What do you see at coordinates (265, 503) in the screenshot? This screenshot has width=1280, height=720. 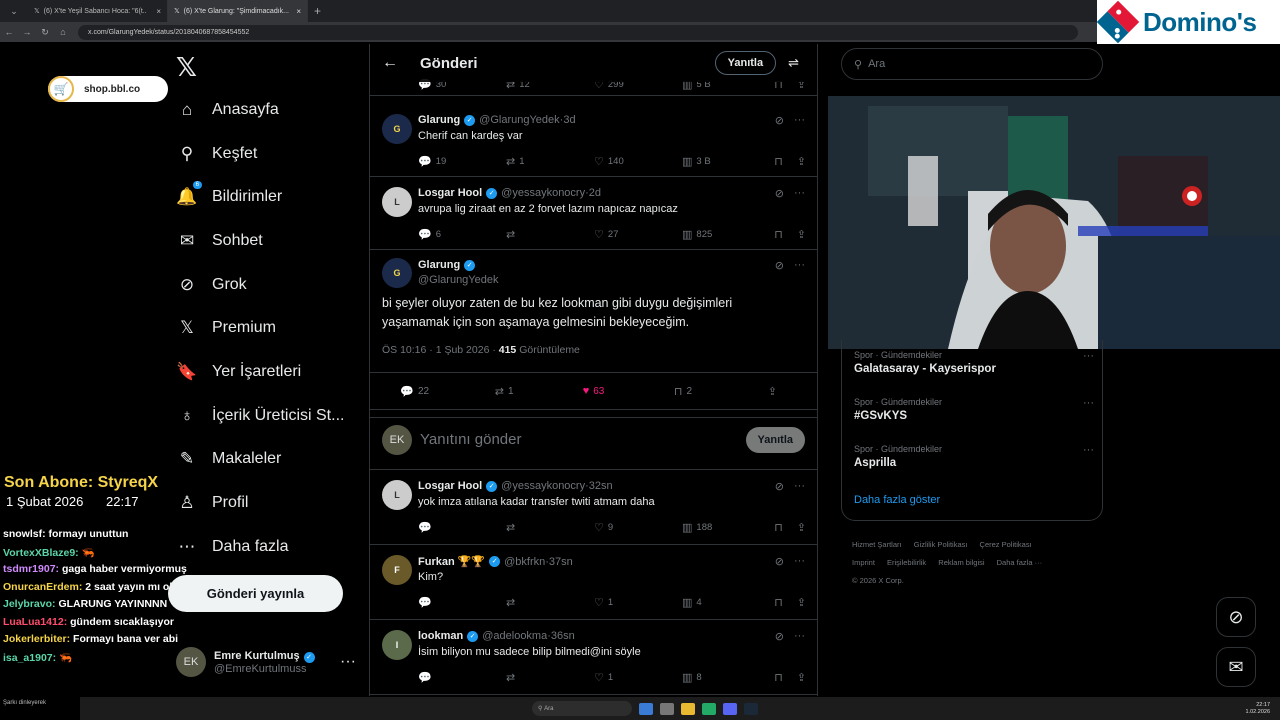 I see `nav-item-profil: ♙ Profil` at bounding box center [265, 503].